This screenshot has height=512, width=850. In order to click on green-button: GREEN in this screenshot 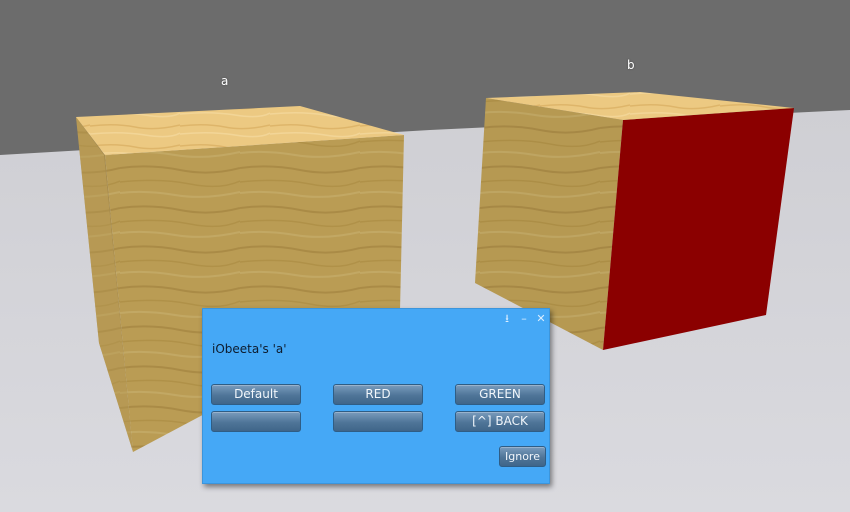, I will do `click(500, 394)`.